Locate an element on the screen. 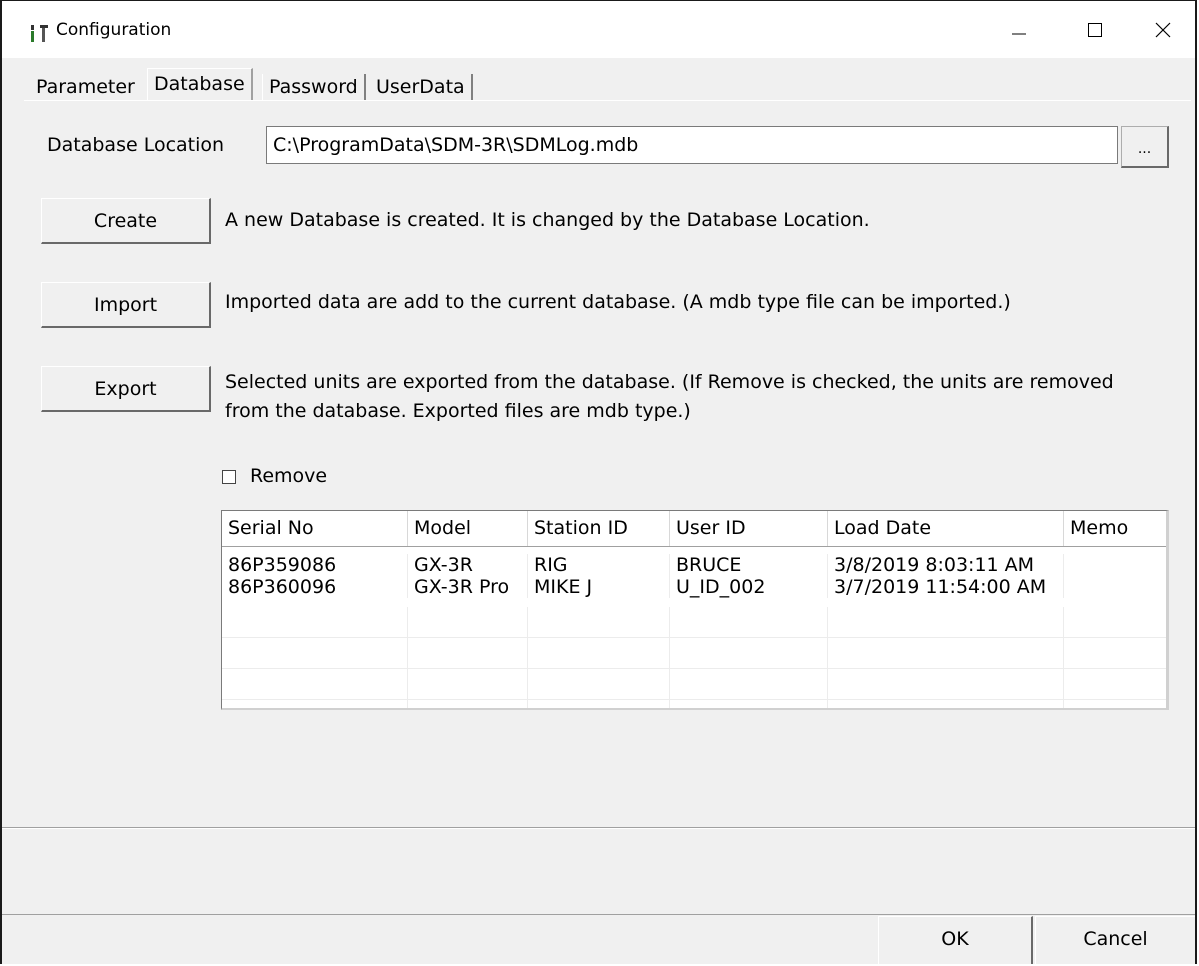 The image size is (1199, 966). dialog-separator-highlight is located at coordinates (598, 828).